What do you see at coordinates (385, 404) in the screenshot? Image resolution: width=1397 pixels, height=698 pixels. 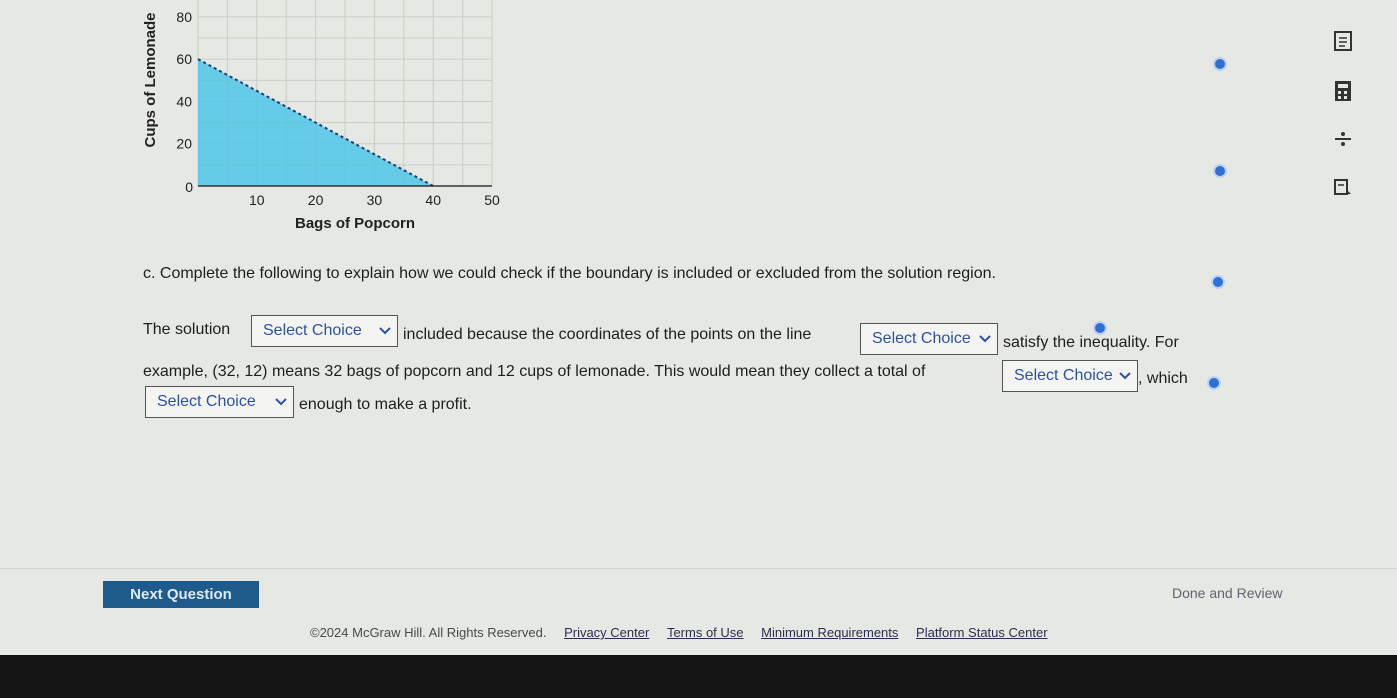 I see `sentence-text: enough to make a profit.` at bounding box center [385, 404].